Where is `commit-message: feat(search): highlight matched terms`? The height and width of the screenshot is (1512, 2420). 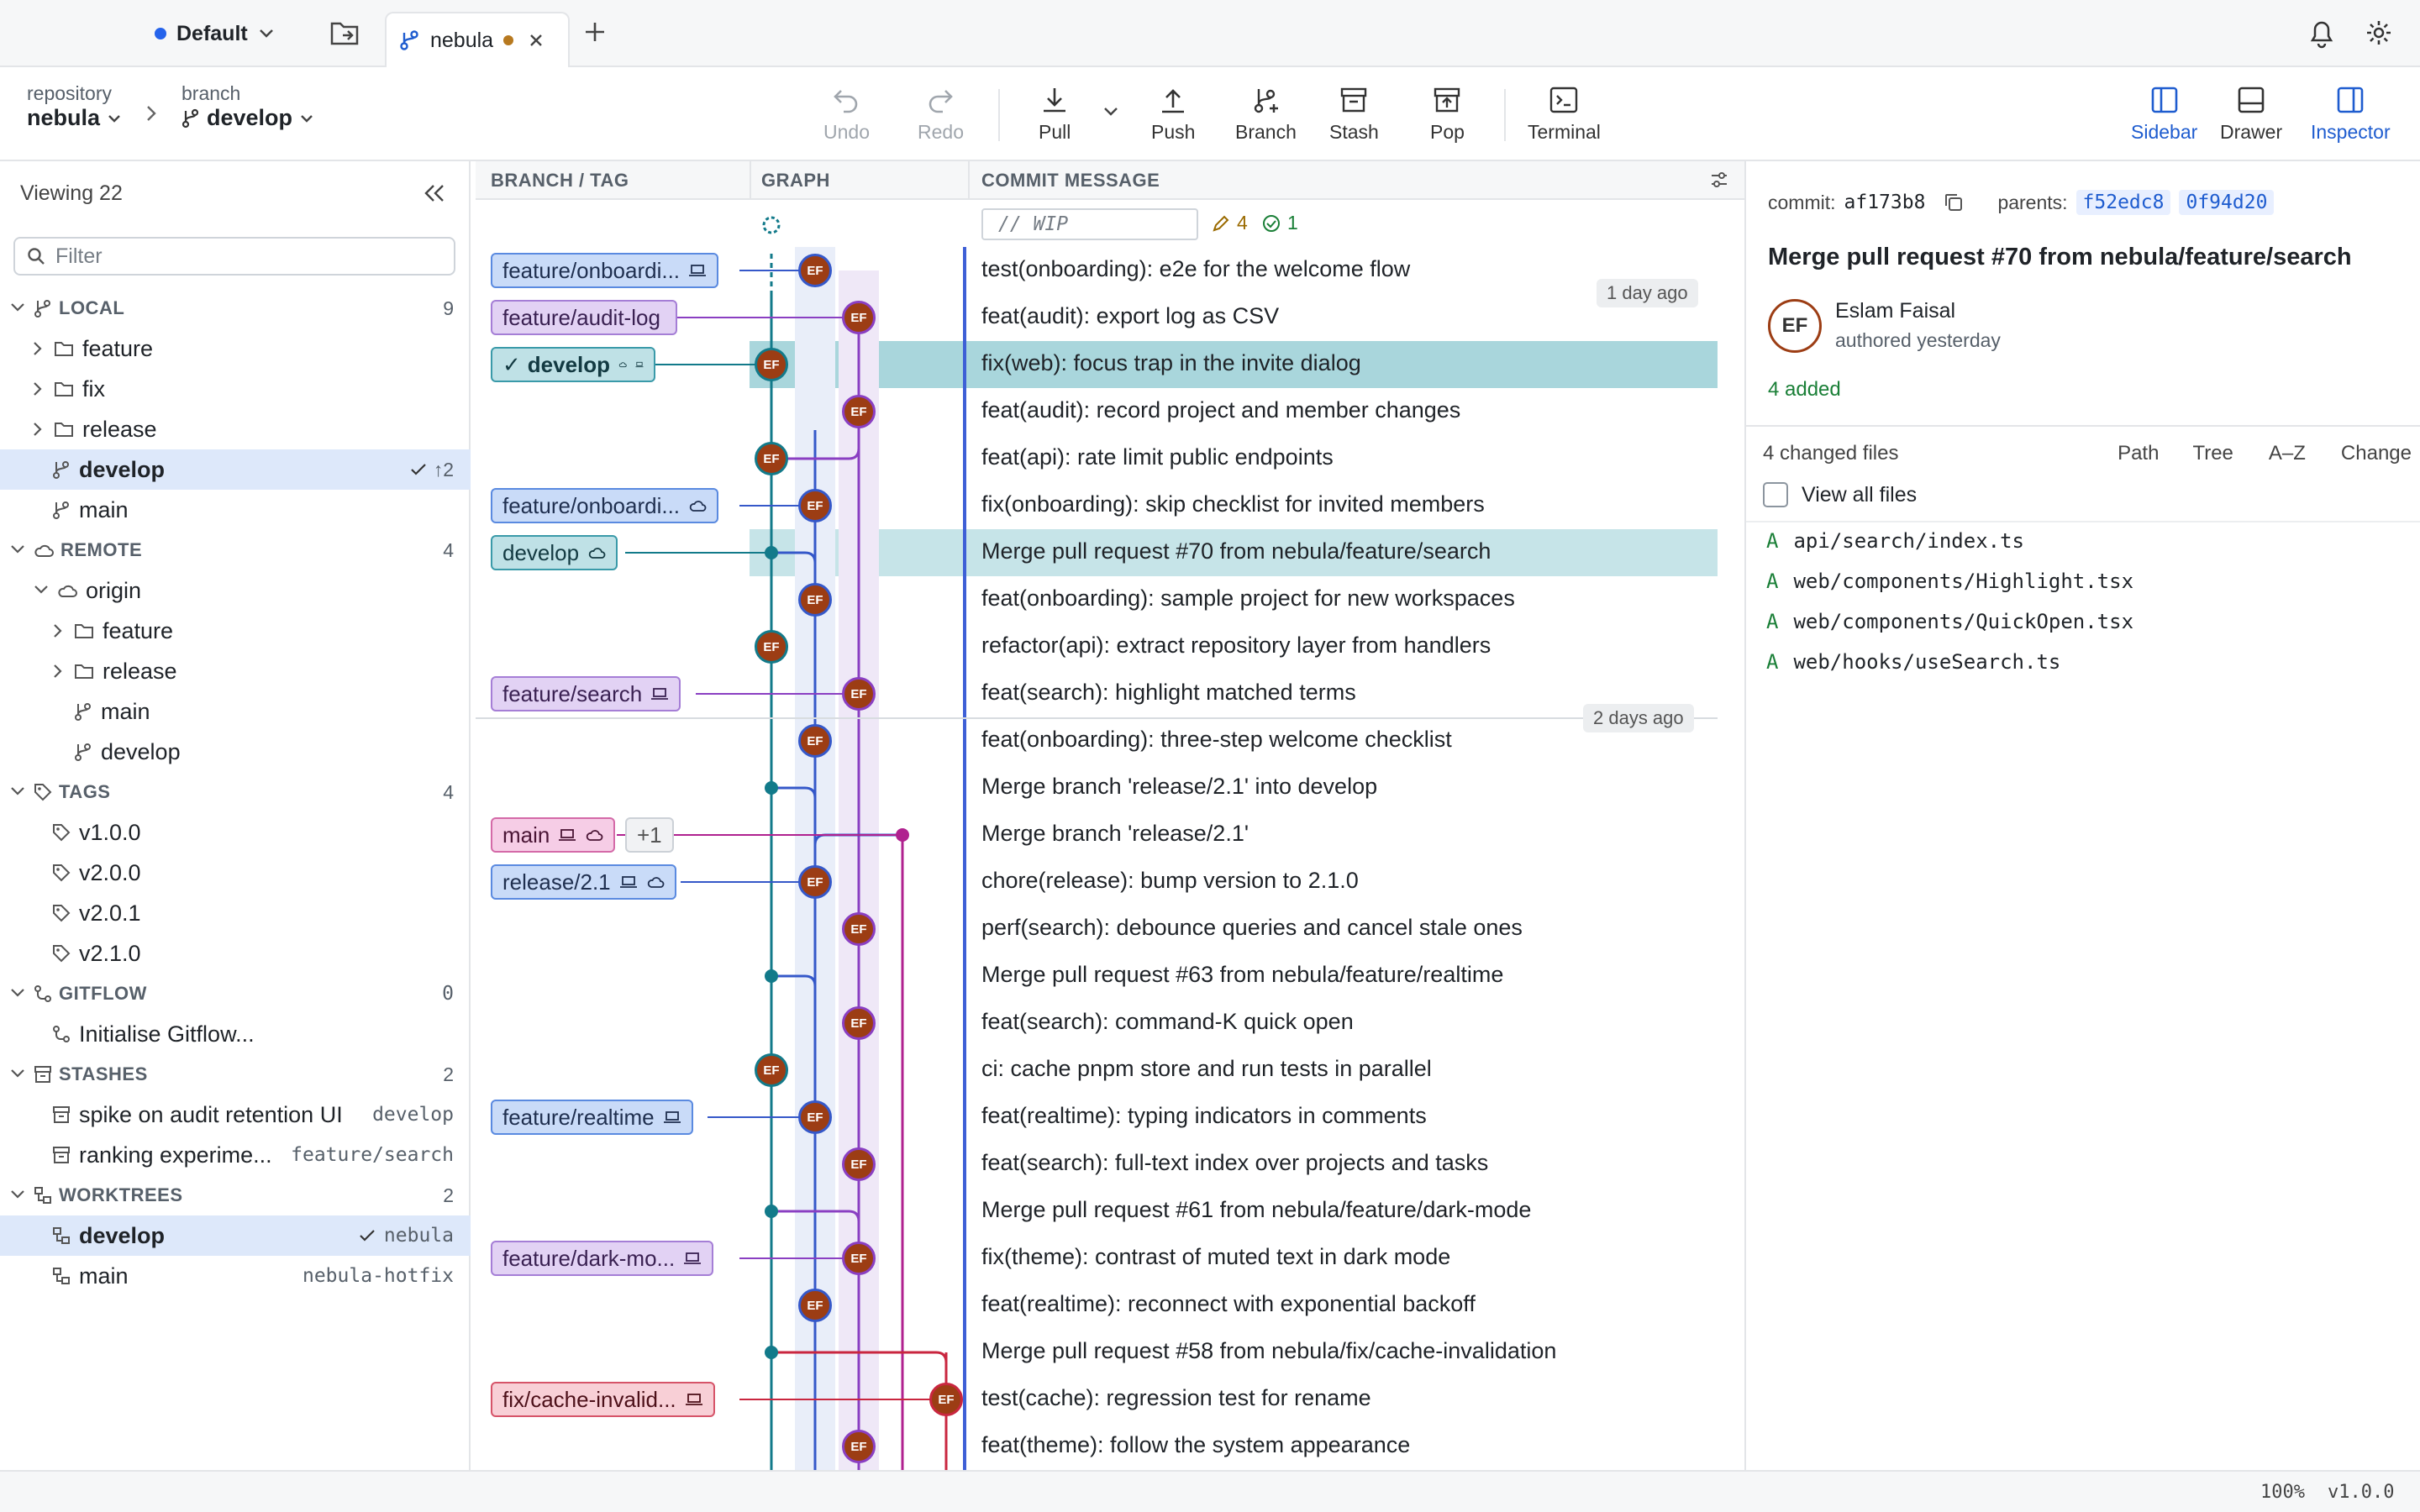 commit-message: feat(search): highlight matched terms is located at coordinates (1168, 693).